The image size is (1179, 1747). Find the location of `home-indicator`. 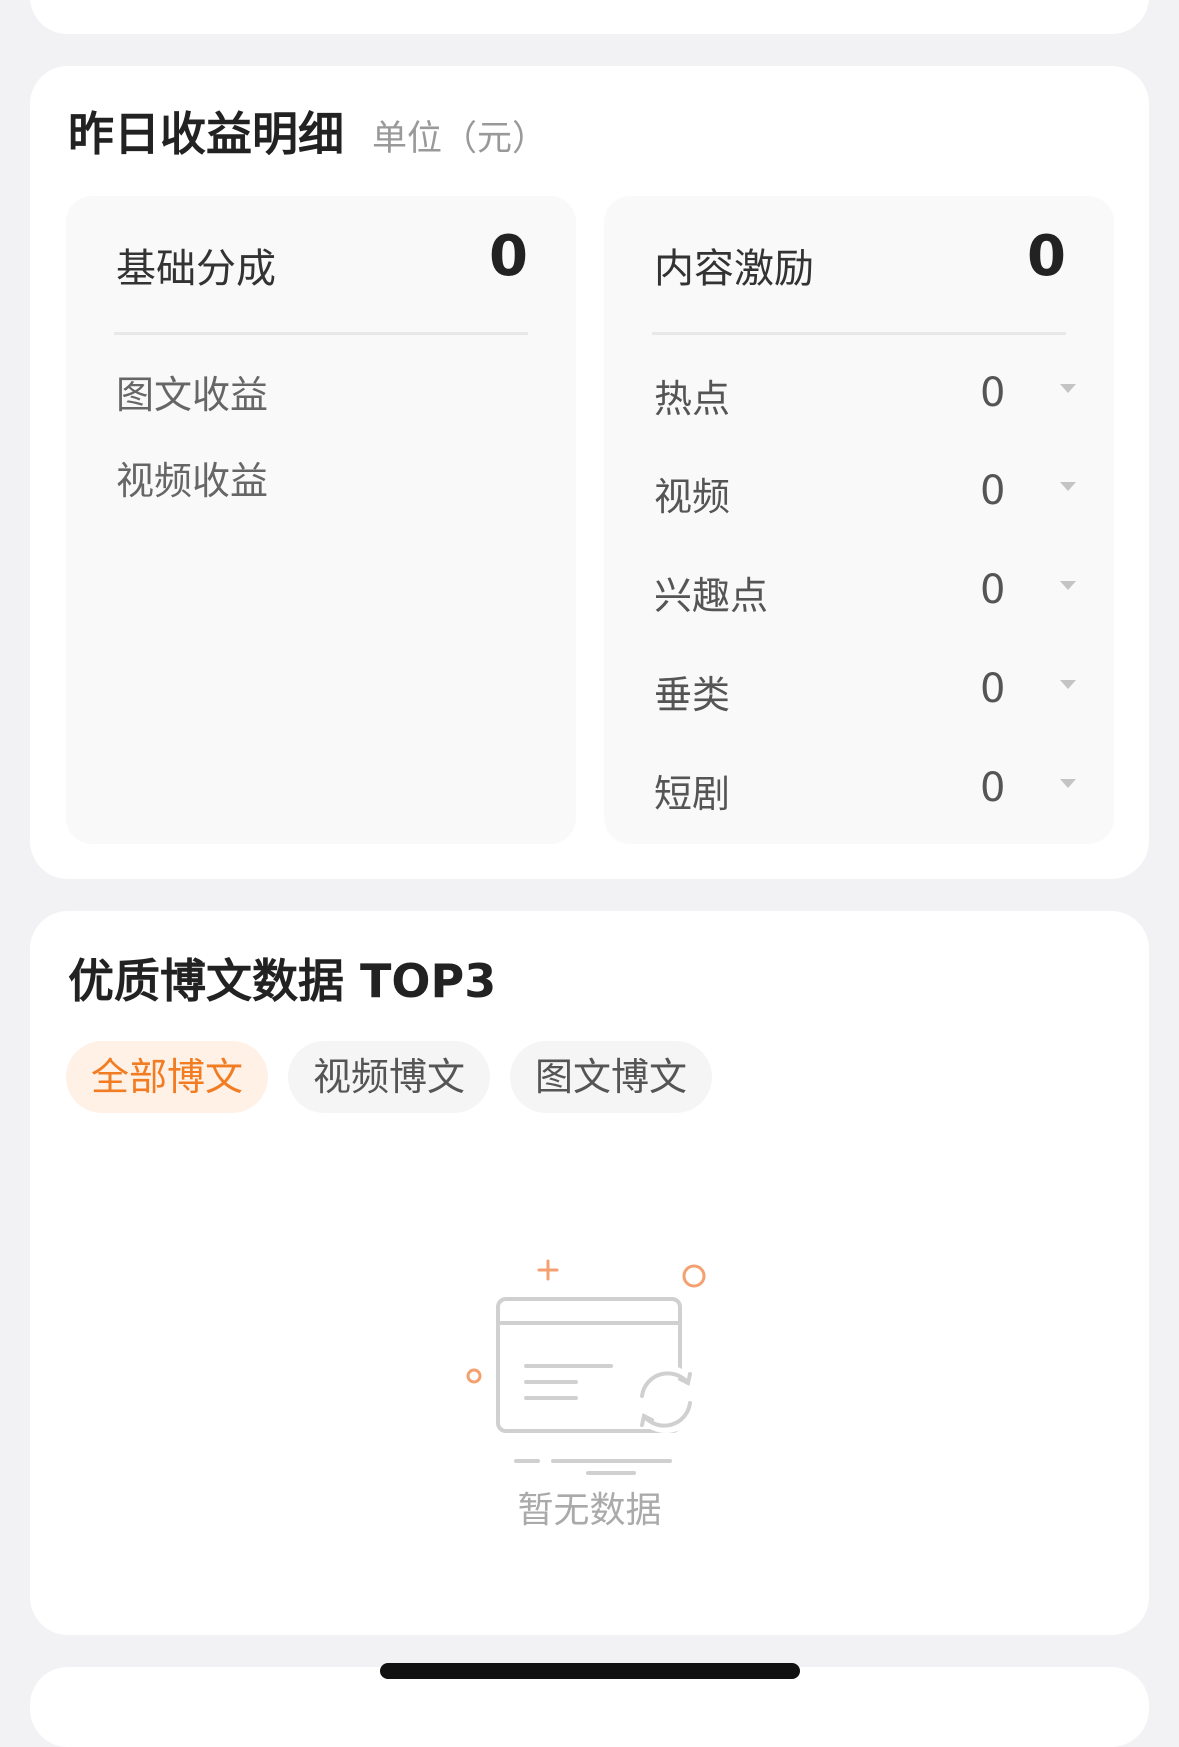

home-indicator is located at coordinates (590, 1671).